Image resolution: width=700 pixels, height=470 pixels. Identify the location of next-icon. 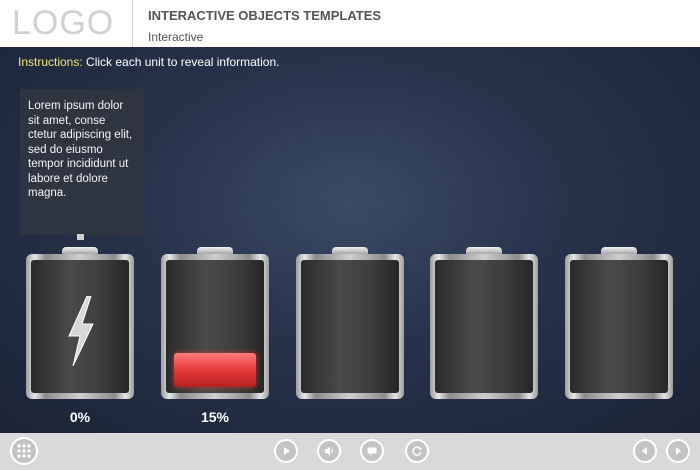
(678, 451).